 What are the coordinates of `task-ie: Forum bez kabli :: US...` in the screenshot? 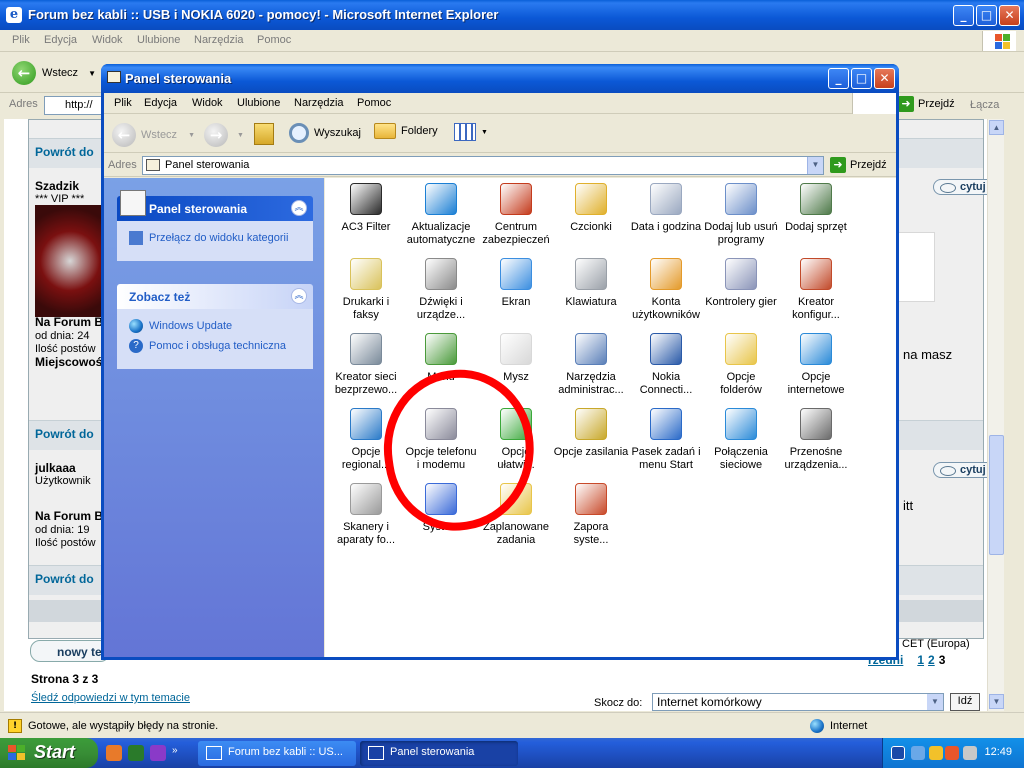 It's located at (277, 753).